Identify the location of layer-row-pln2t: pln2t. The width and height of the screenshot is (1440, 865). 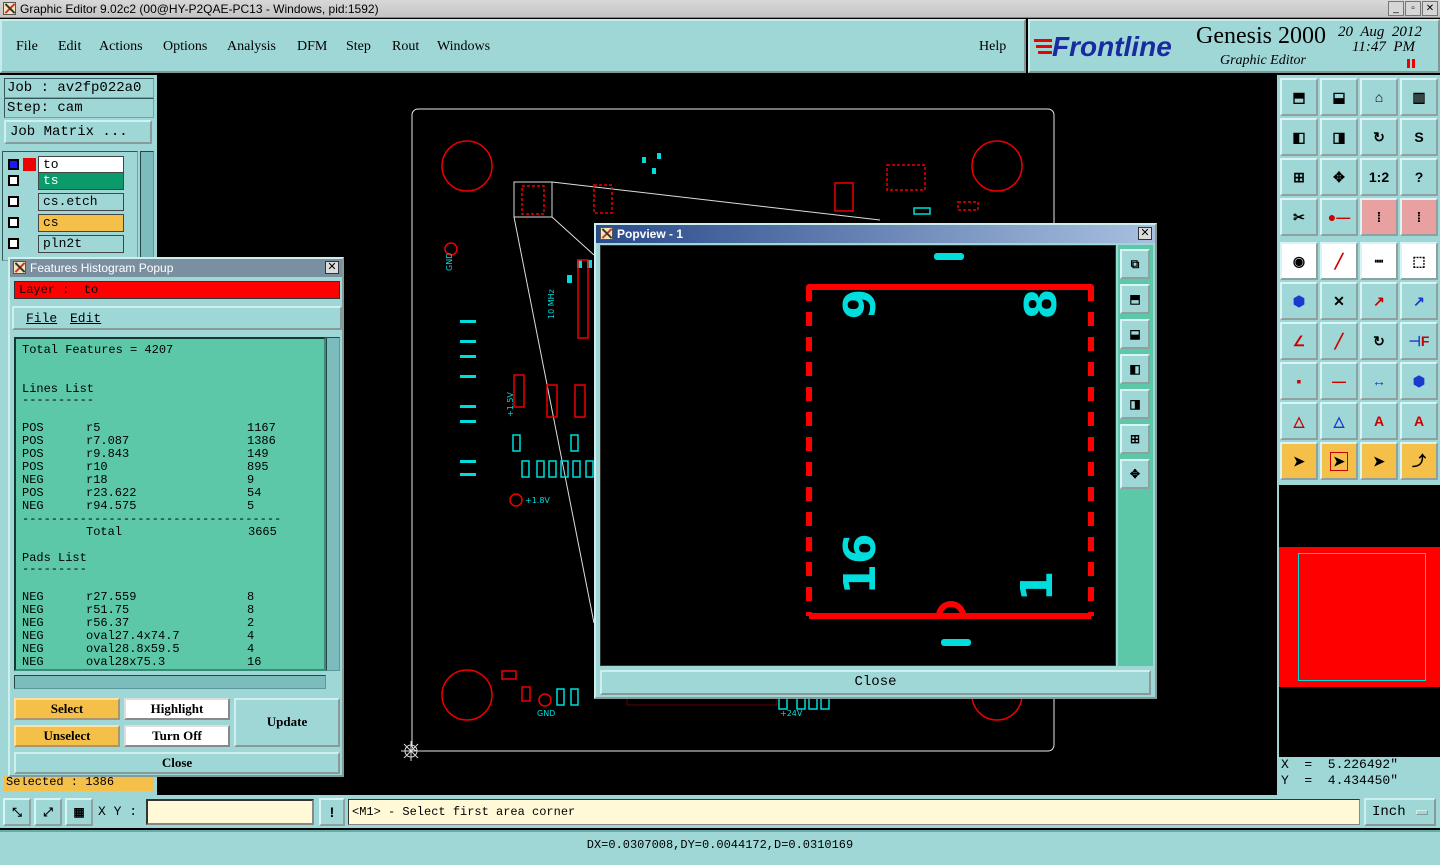
(65, 244).